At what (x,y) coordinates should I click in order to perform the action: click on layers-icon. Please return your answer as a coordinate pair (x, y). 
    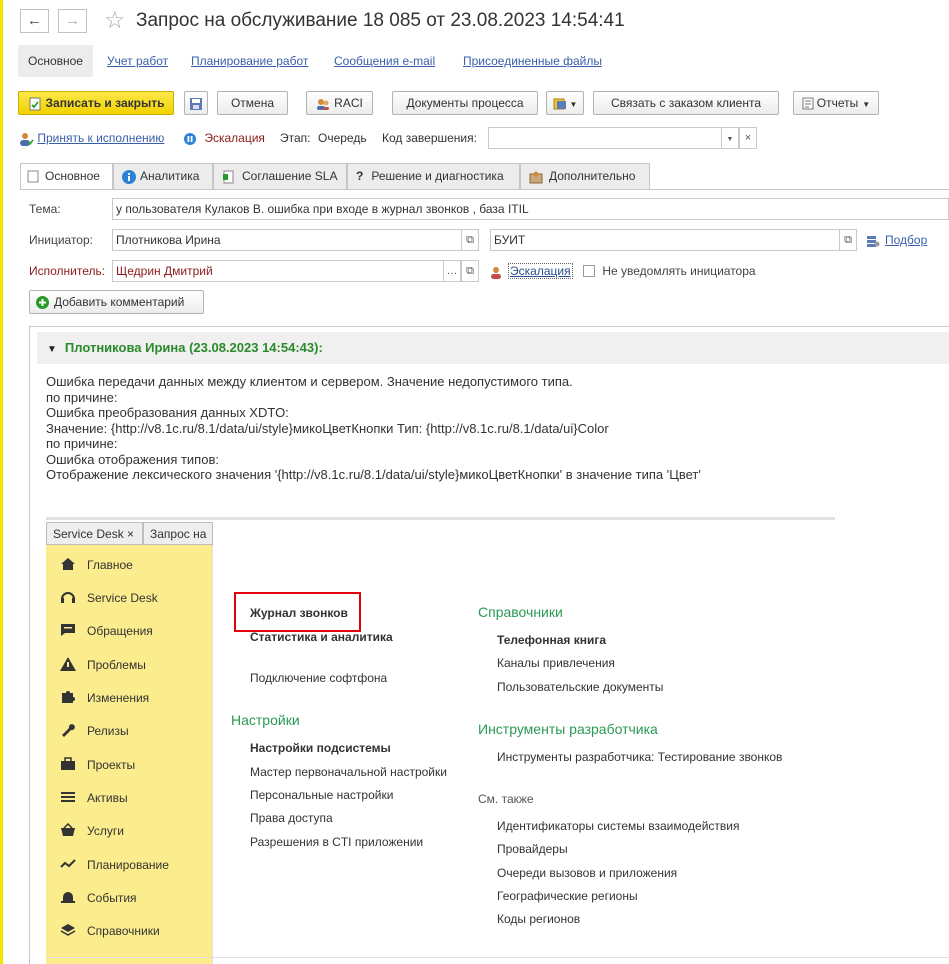
    Looking at the image, I should click on (68, 930).